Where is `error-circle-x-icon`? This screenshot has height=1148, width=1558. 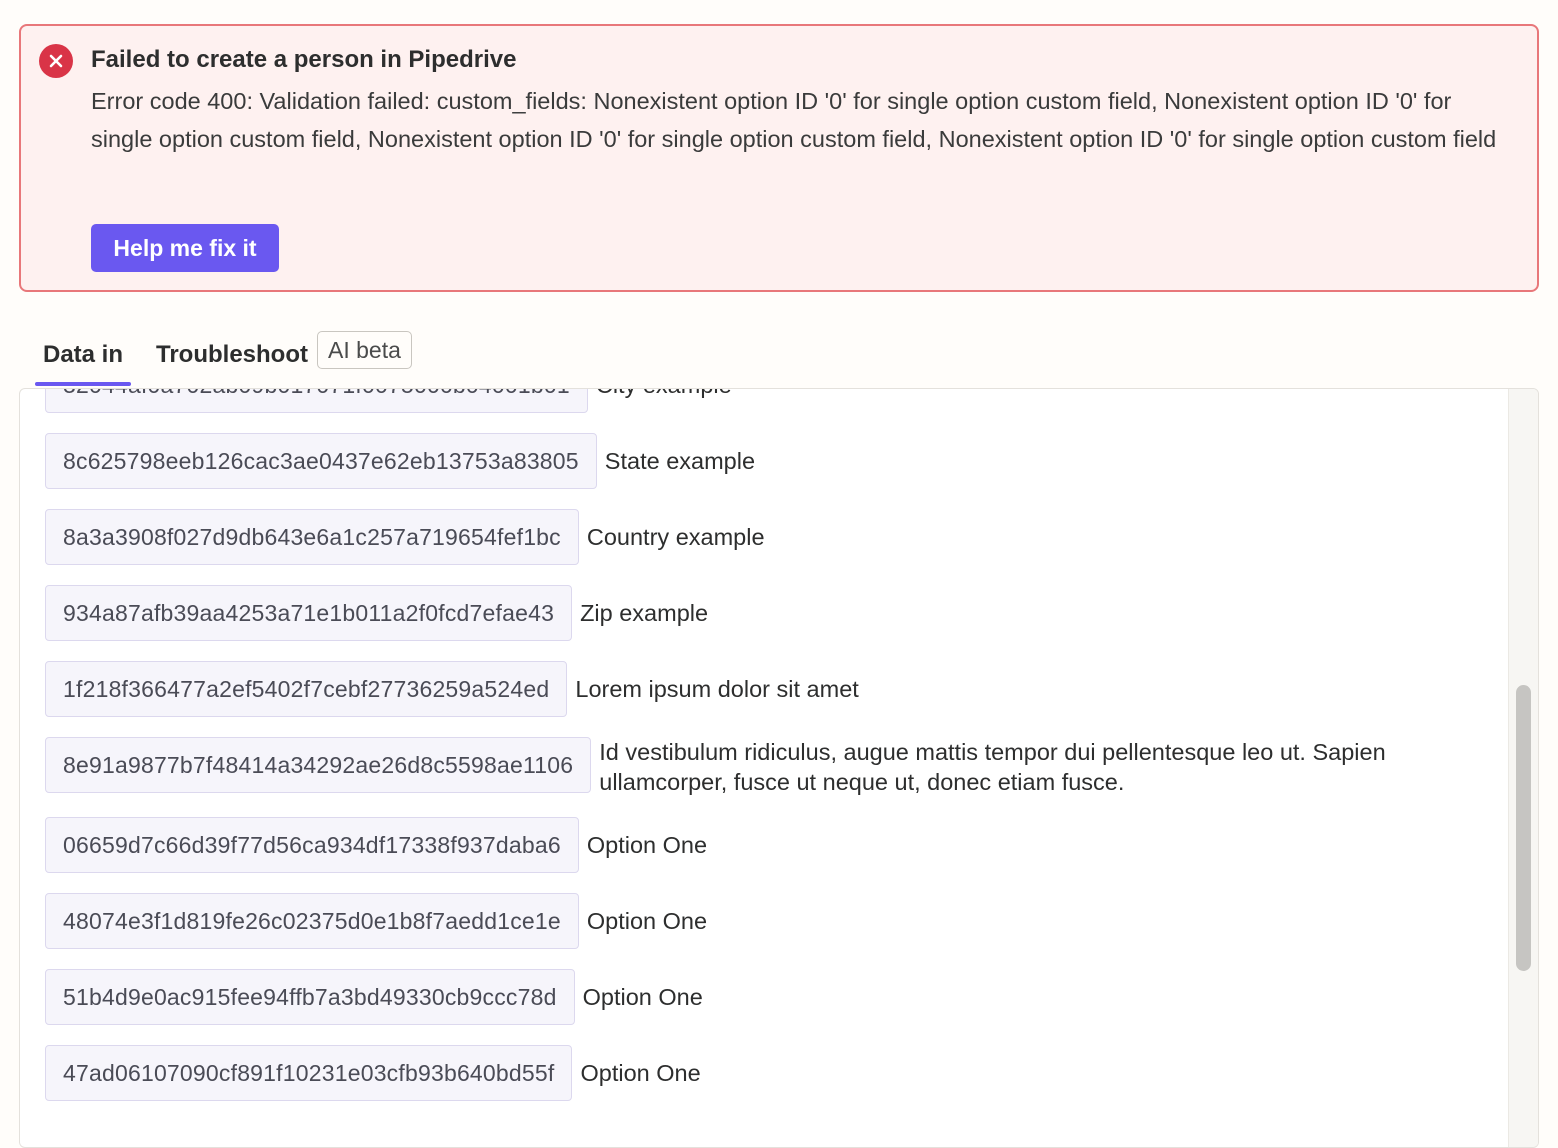
error-circle-x-icon is located at coordinates (56, 61).